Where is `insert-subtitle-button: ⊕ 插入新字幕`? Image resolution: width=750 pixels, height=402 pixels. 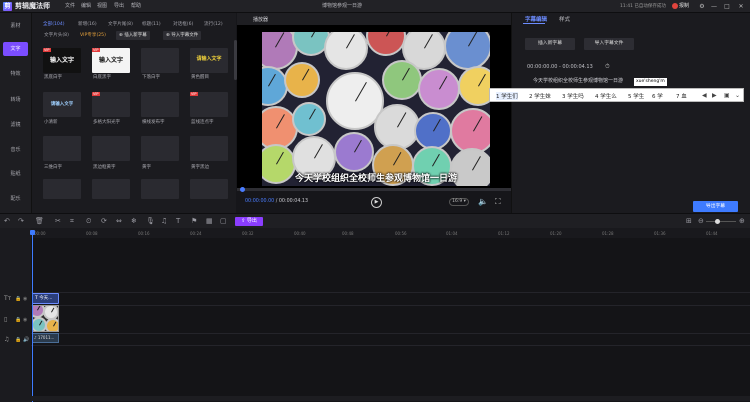
insert-subtitle-button: ⊕ 插入新字幕 is located at coordinates (133, 35).